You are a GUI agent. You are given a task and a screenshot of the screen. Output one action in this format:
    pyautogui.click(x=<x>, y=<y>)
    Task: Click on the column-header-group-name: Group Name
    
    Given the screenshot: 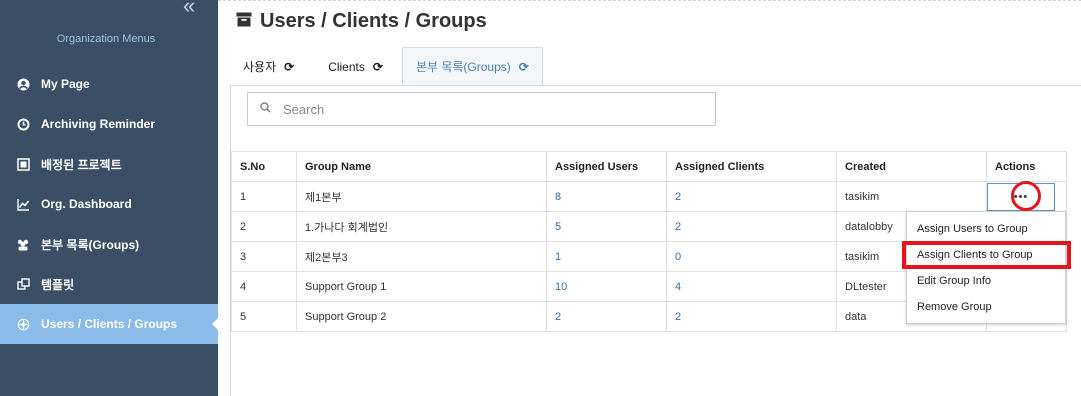 What is the action you would take?
    pyautogui.click(x=421, y=166)
    